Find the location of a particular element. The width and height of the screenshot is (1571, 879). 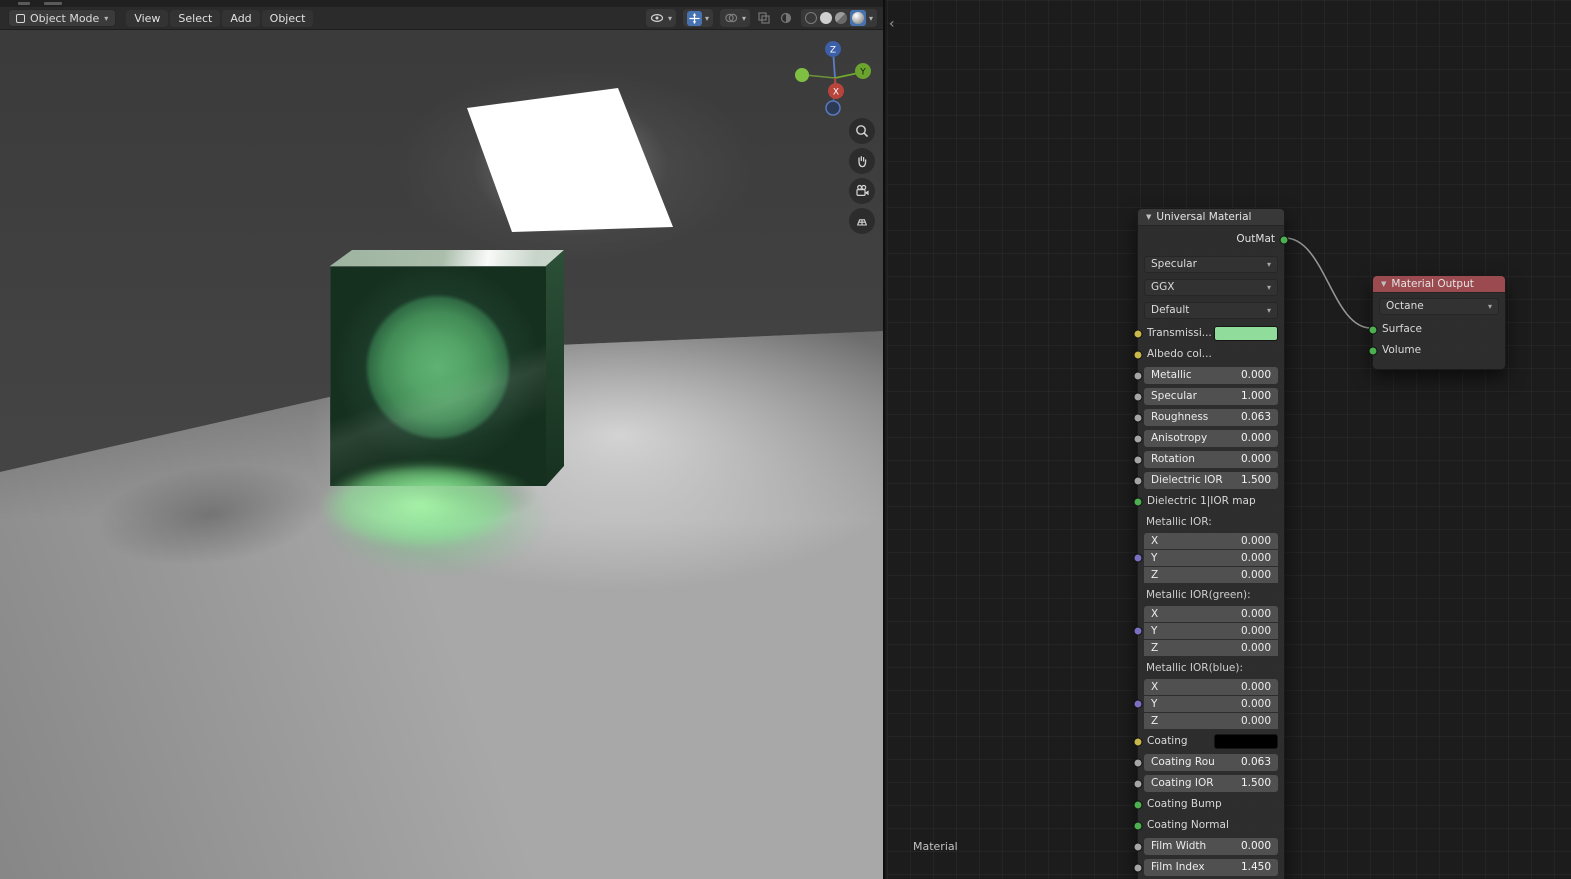

wireframe-shading-icon is located at coordinates (810, 18).